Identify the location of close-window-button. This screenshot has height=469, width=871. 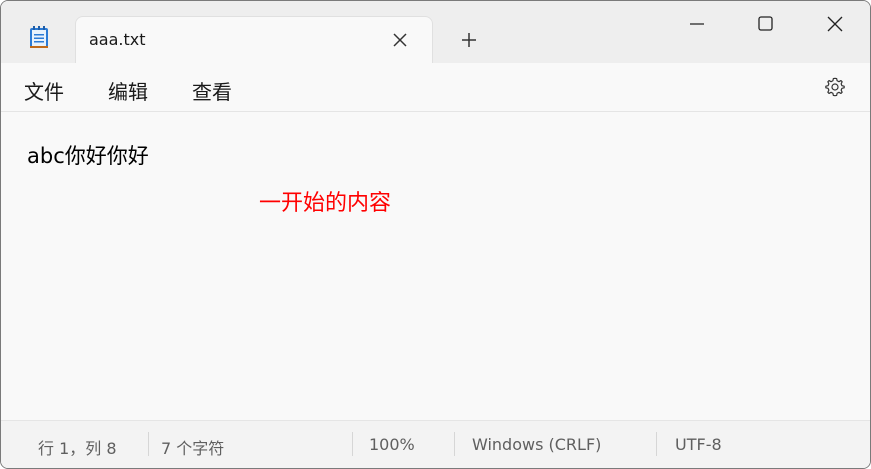
(835, 24).